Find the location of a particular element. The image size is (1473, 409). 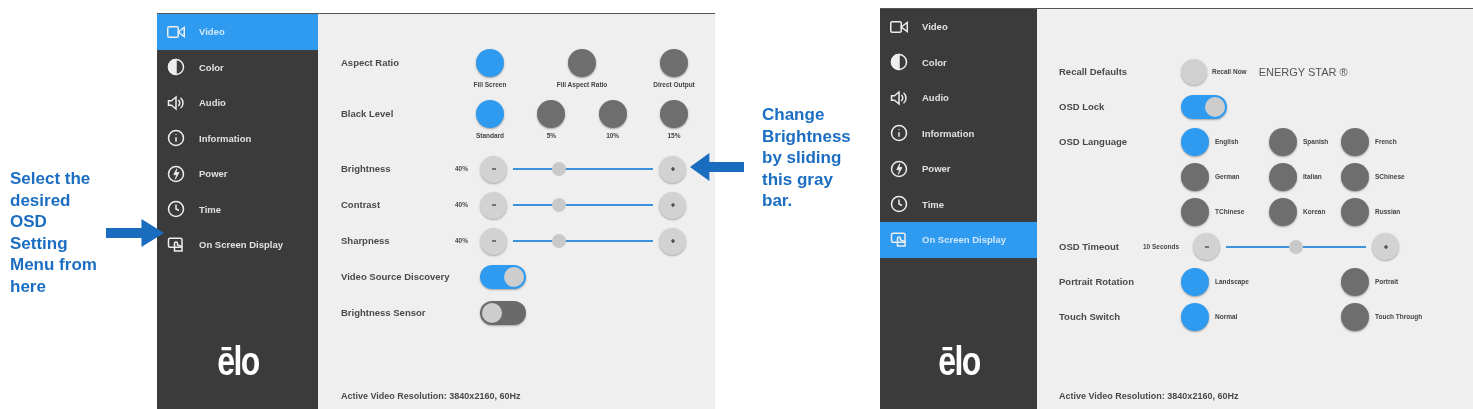

setting-label: Brightness Sensor is located at coordinates (384, 313).